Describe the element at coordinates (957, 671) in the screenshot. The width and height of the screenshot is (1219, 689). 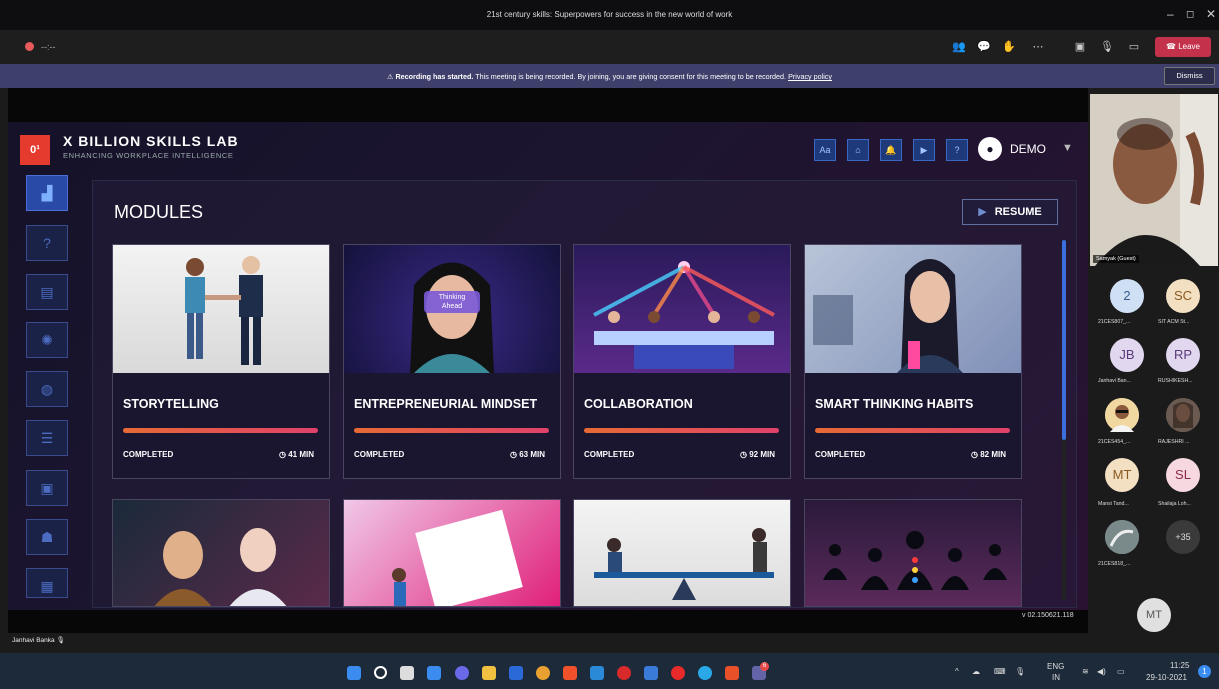
I see `chevron-up-icon: ^` at that location.